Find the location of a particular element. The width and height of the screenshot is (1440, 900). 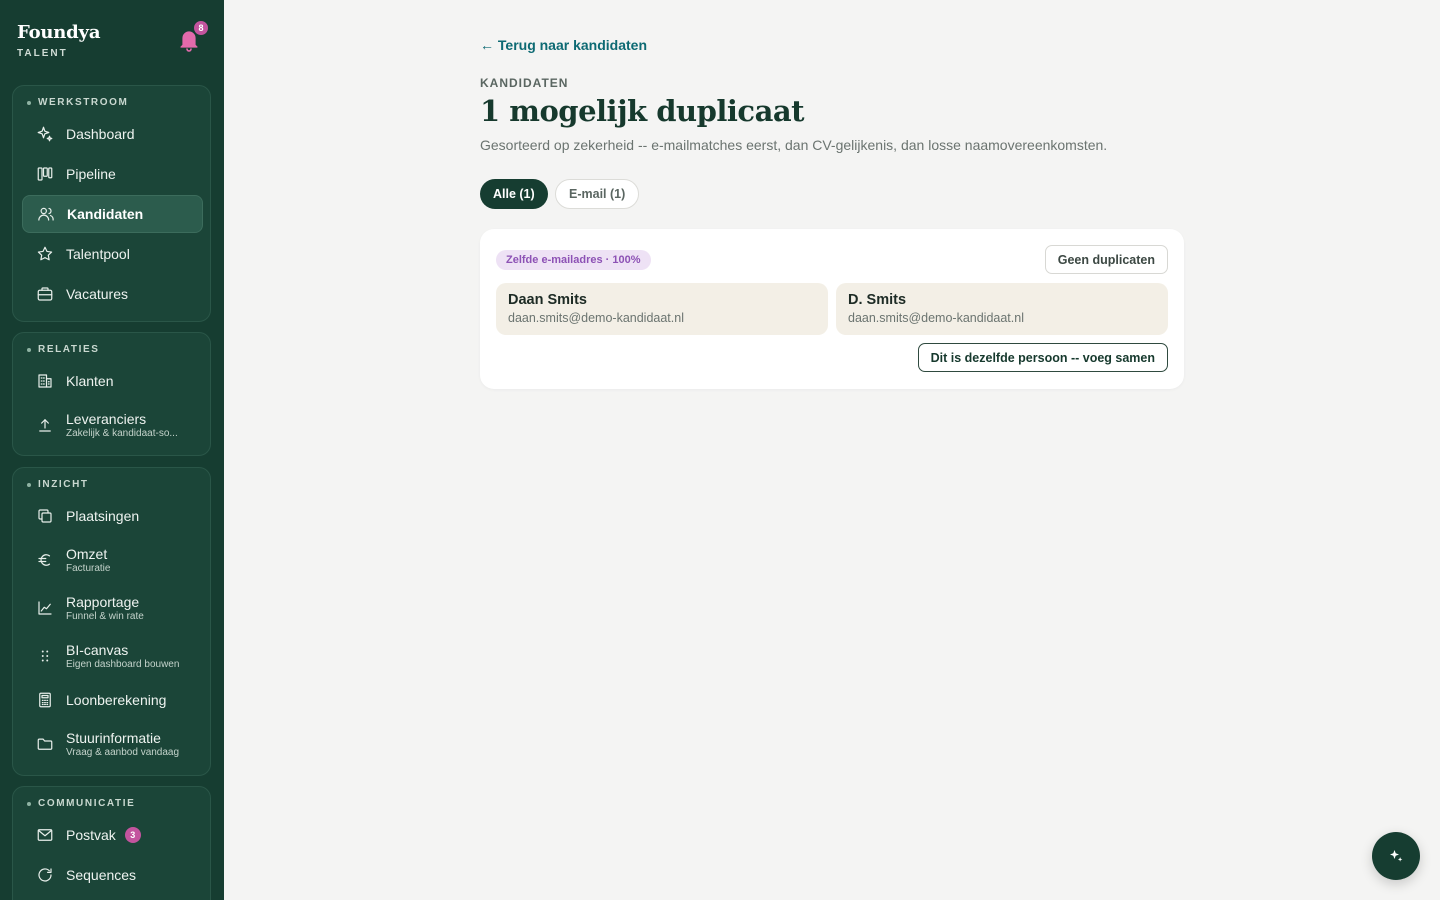

merge-button: Dit is dezelfde persoon -- voeg samen is located at coordinates (1042, 357).